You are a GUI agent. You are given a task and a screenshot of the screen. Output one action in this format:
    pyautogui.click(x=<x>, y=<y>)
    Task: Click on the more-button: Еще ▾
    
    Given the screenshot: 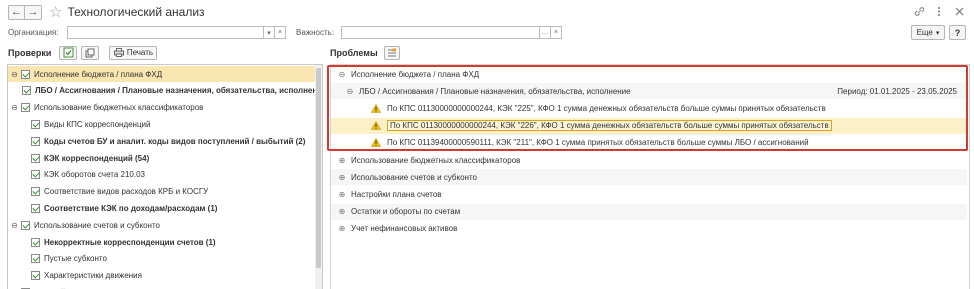 What is the action you would take?
    pyautogui.click(x=928, y=32)
    